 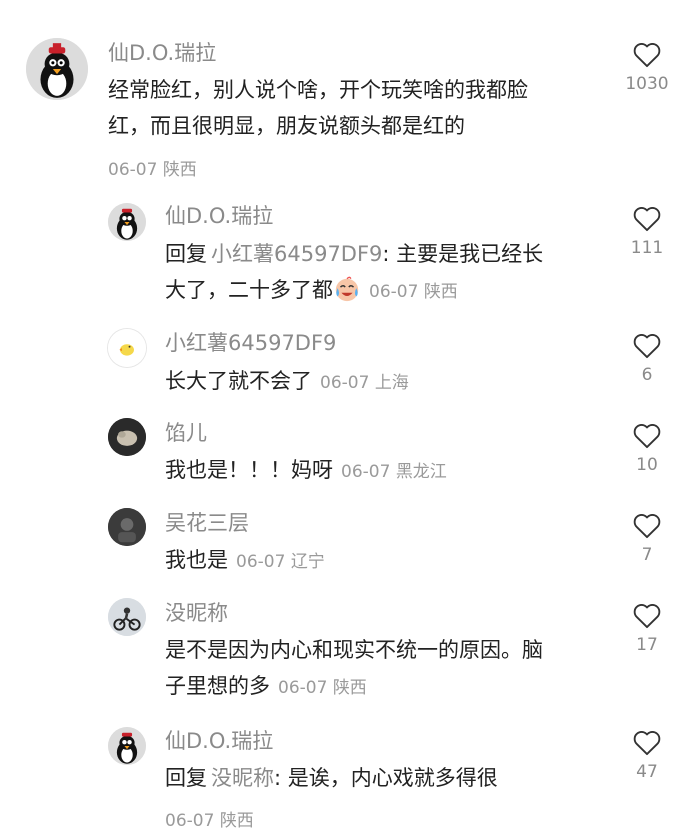 I want to click on reply-text: 是不是因为内心和现实不统一的原因。脑 子里想的多 06-07 陕西, so click(x=385, y=669).